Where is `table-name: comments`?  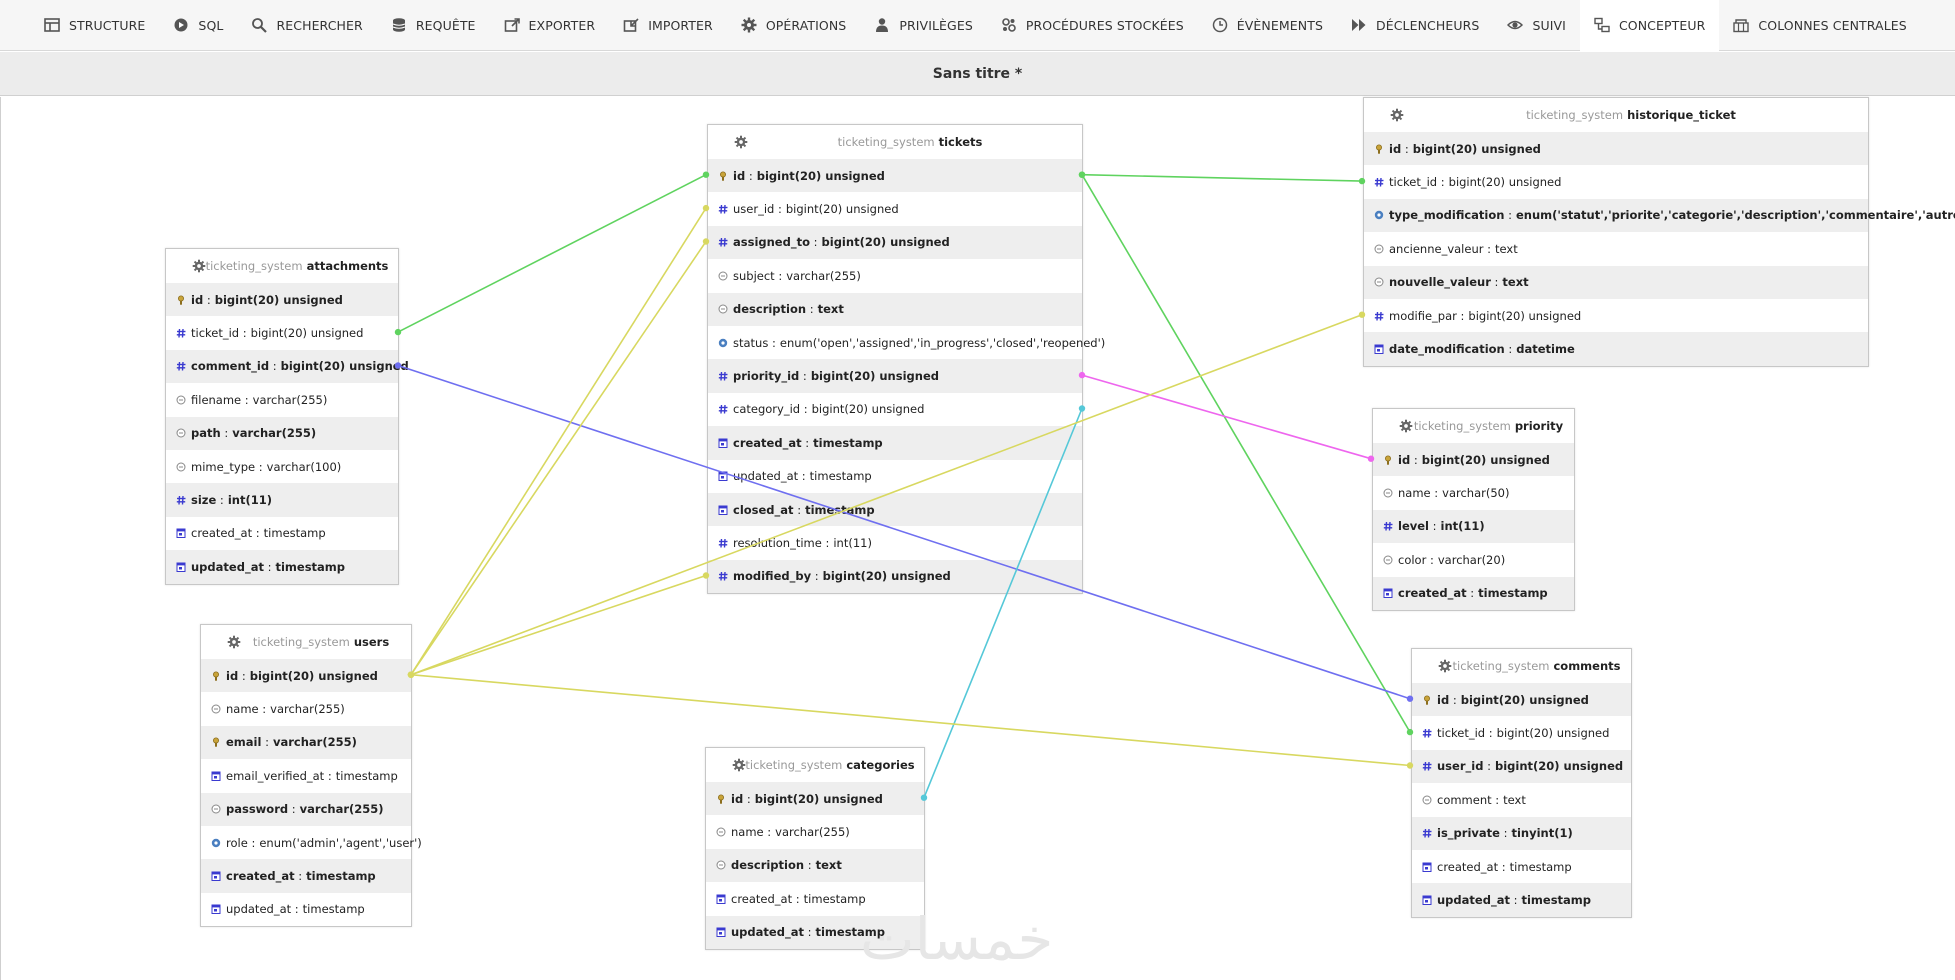
table-name: comments is located at coordinates (1587, 666).